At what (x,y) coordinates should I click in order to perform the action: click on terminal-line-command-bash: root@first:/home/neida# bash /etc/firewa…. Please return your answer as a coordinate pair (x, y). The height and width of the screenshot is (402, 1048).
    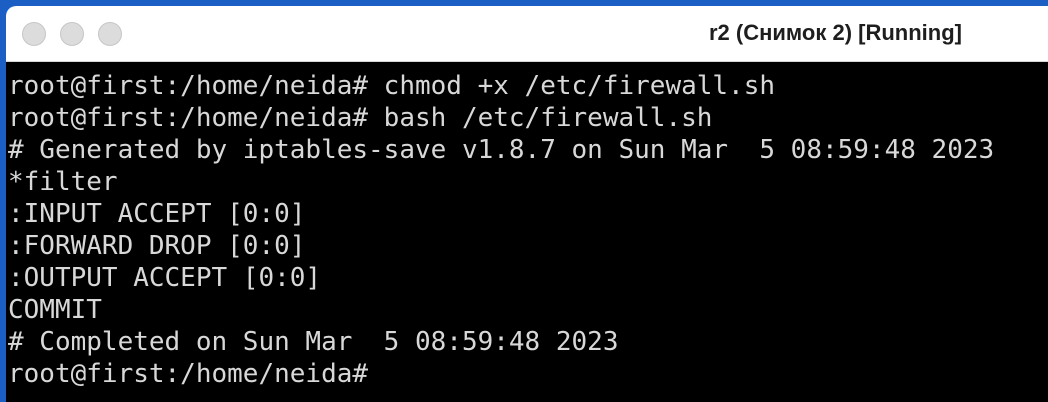
    Looking at the image, I should click on (360, 118).